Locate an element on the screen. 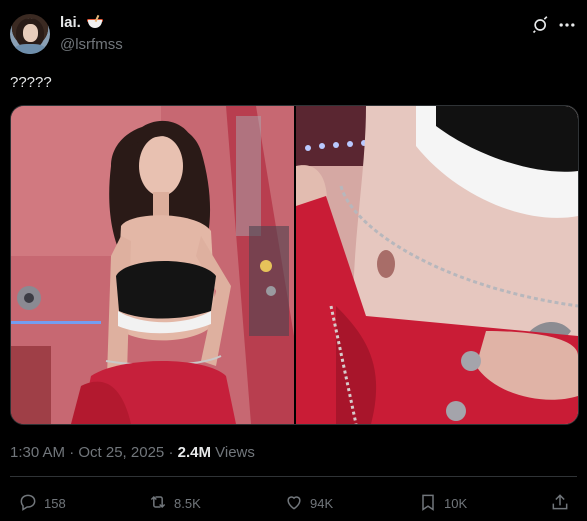 Image resolution: width=587 pixels, height=521 pixels. avatar is located at coordinates (30, 34).